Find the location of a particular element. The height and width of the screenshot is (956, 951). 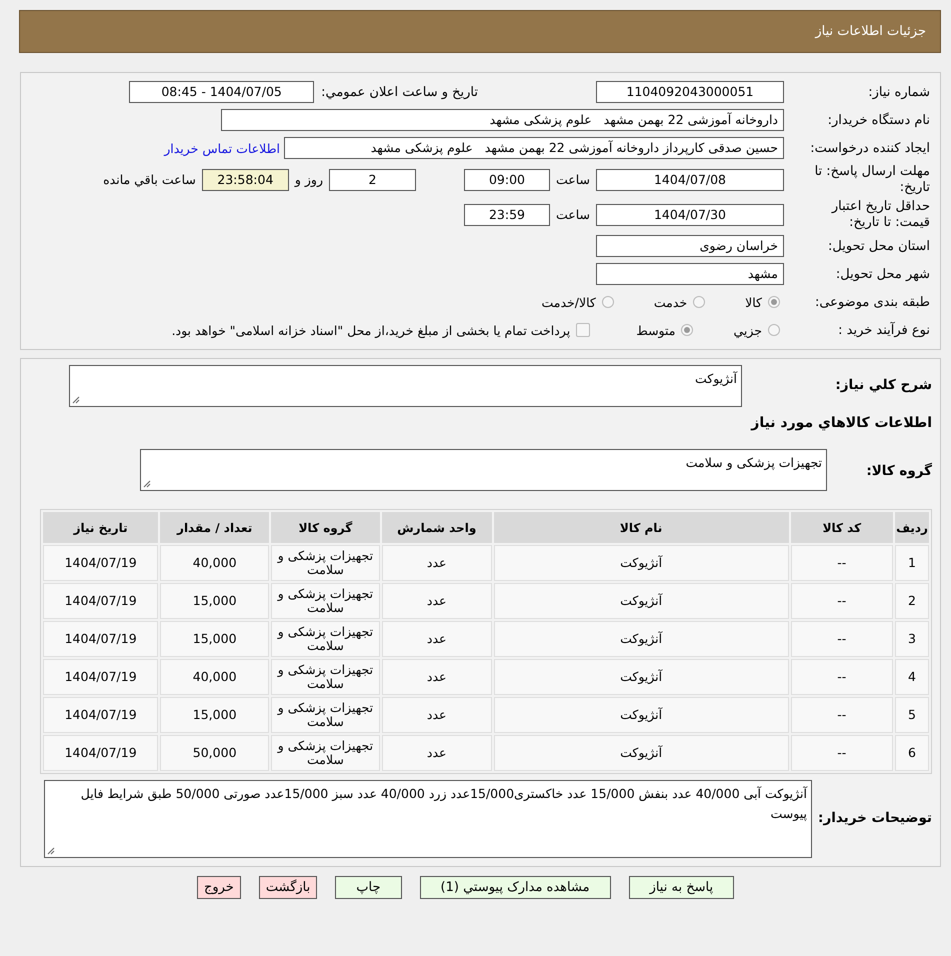

action-button: خروج is located at coordinates (218, 887).